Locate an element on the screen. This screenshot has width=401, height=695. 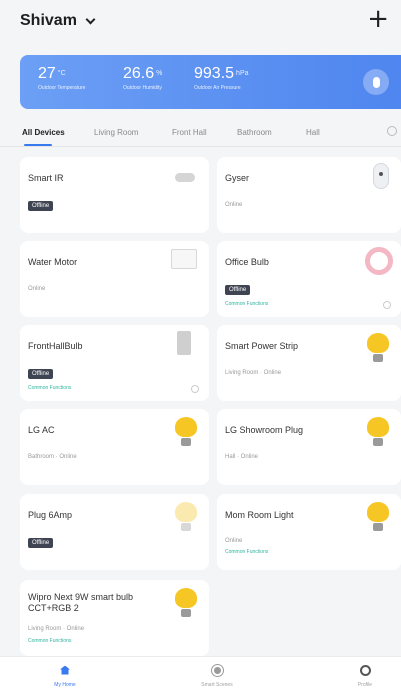
nav-profile: Profile is located at coordinates (365, 675).